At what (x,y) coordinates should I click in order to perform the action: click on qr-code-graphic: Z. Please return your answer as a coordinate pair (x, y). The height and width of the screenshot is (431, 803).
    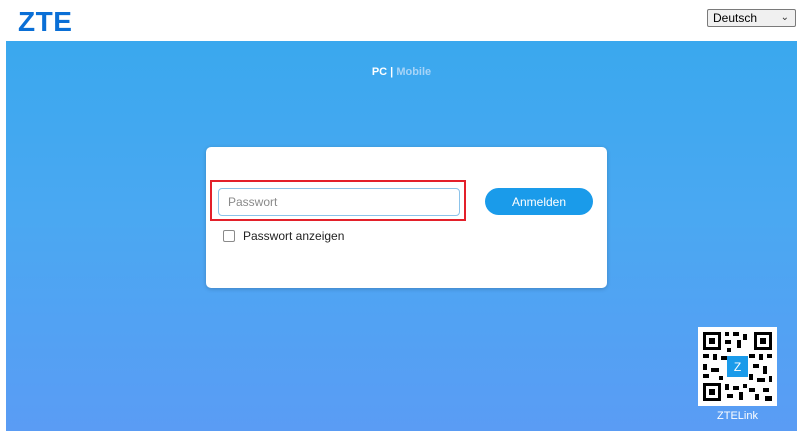
    Looking at the image, I should click on (737, 366).